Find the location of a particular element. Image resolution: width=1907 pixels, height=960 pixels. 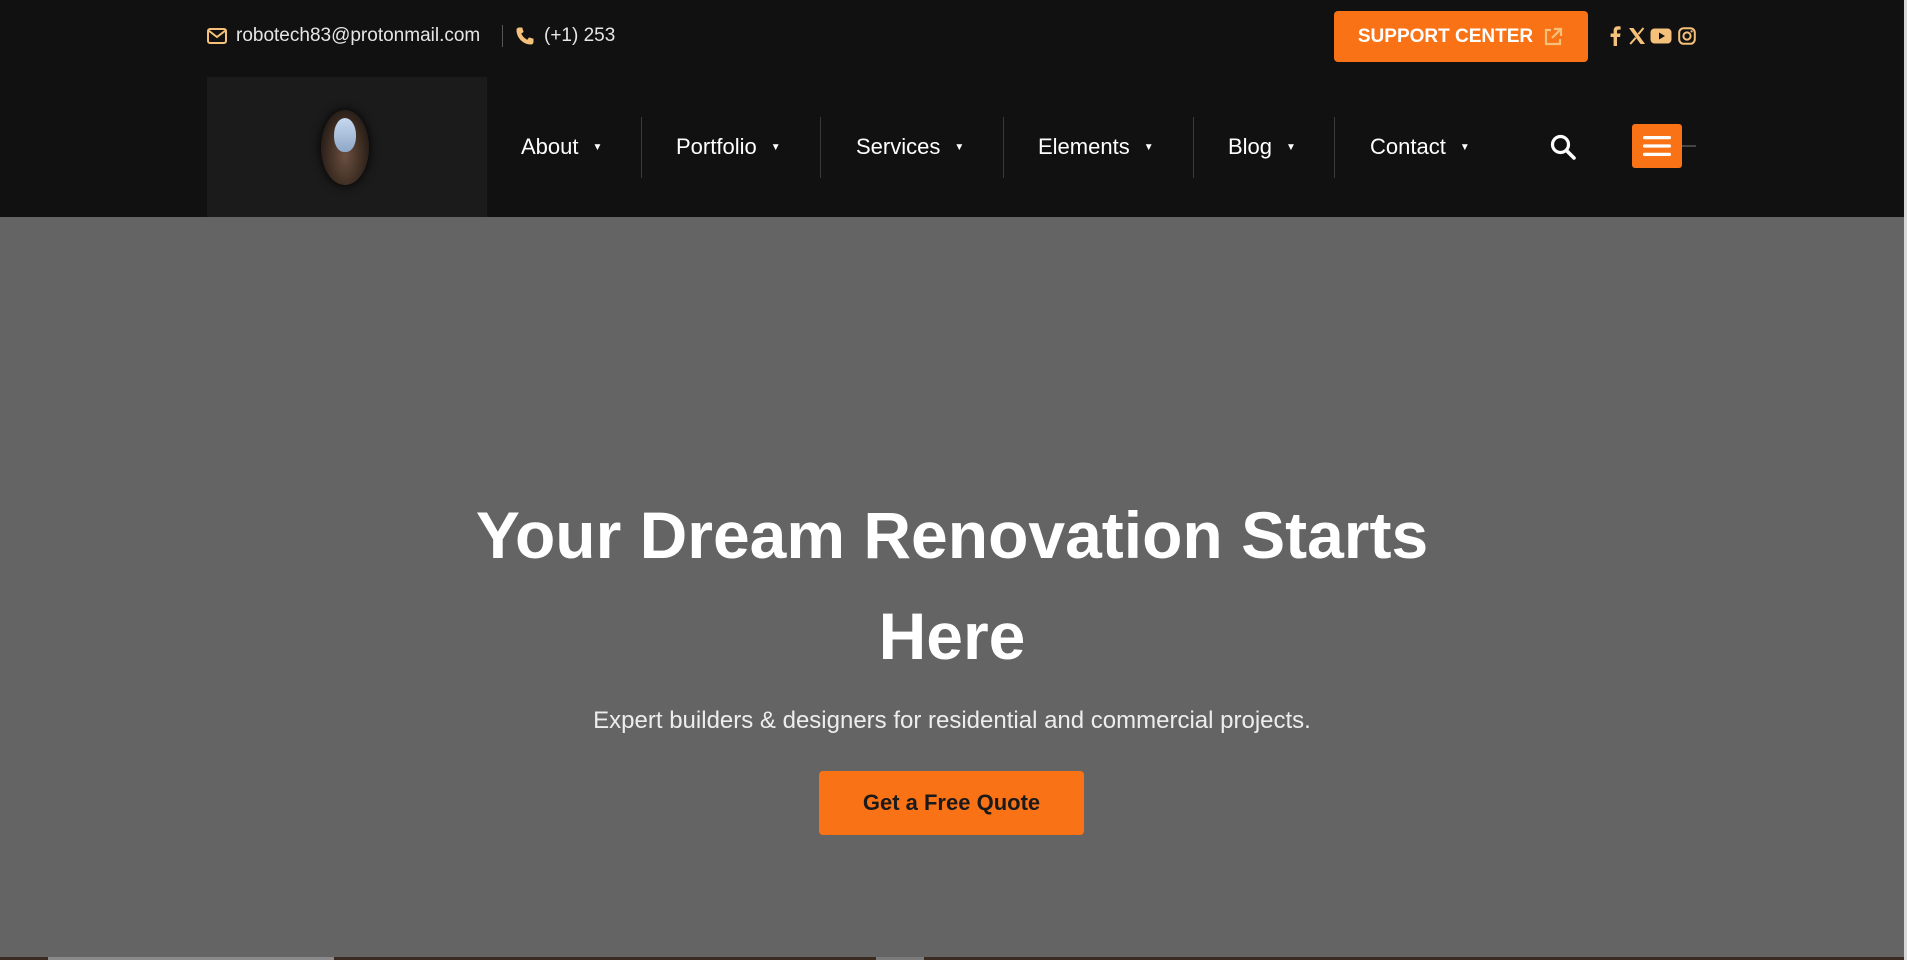

nav-portfolio: Portfolio ▼ is located at coordinates (728, 147).